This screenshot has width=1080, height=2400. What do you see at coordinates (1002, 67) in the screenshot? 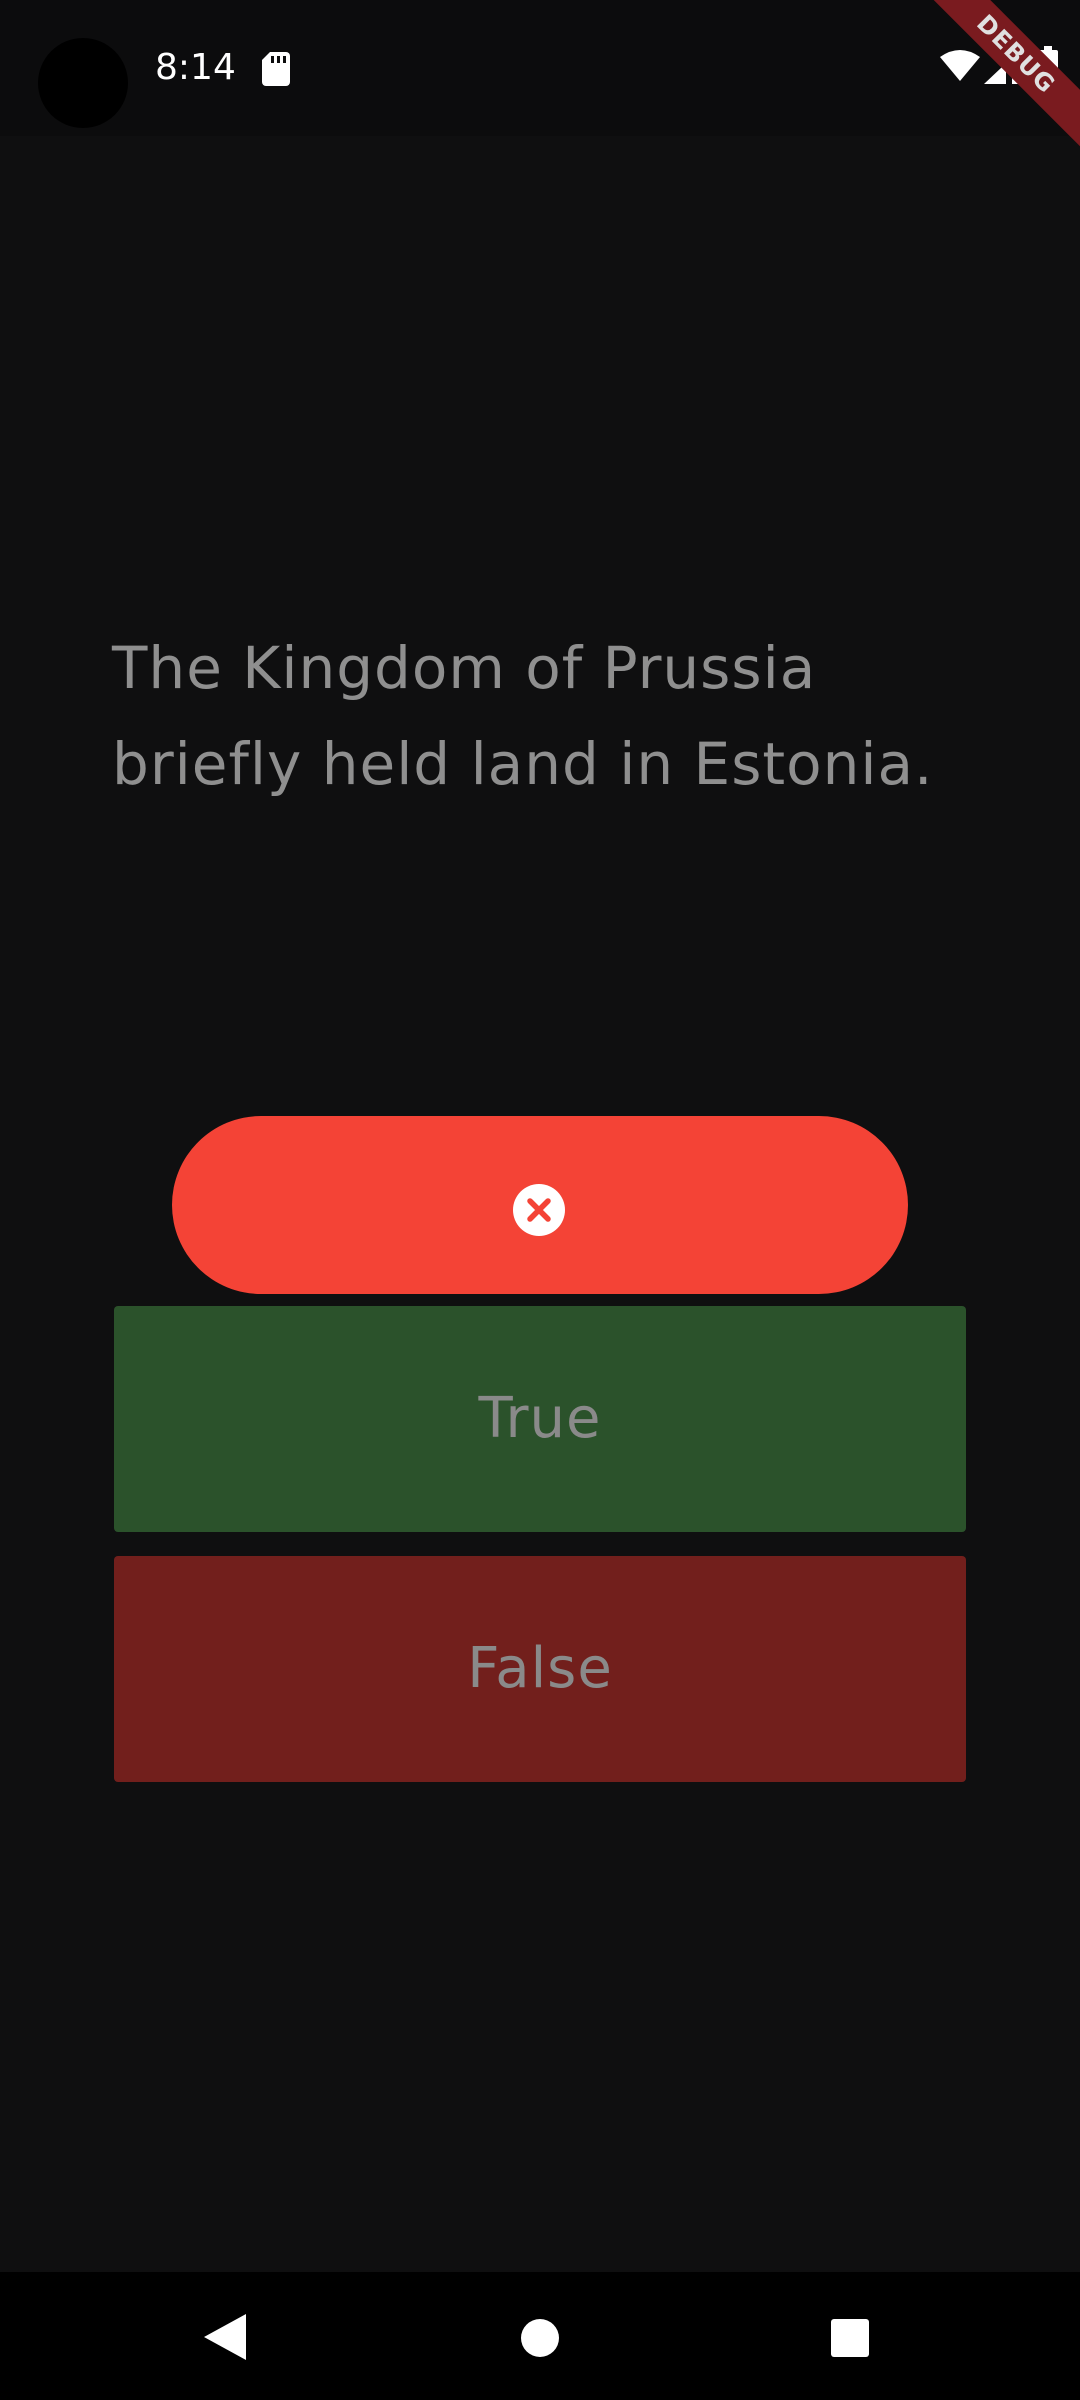
I see `cellular-signal-icon` at bounding box center [1002, 67].